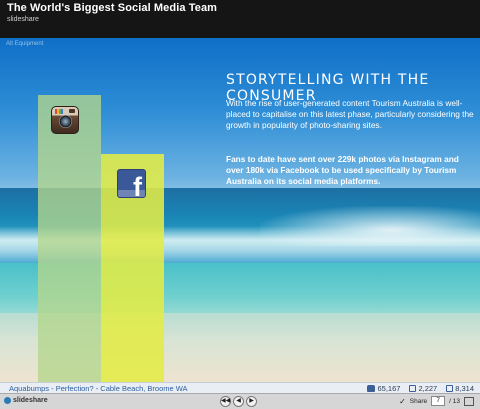 The width and height of the screenshot is (480, 409). I want to click on fullscreen-icon, so click(469, 401).